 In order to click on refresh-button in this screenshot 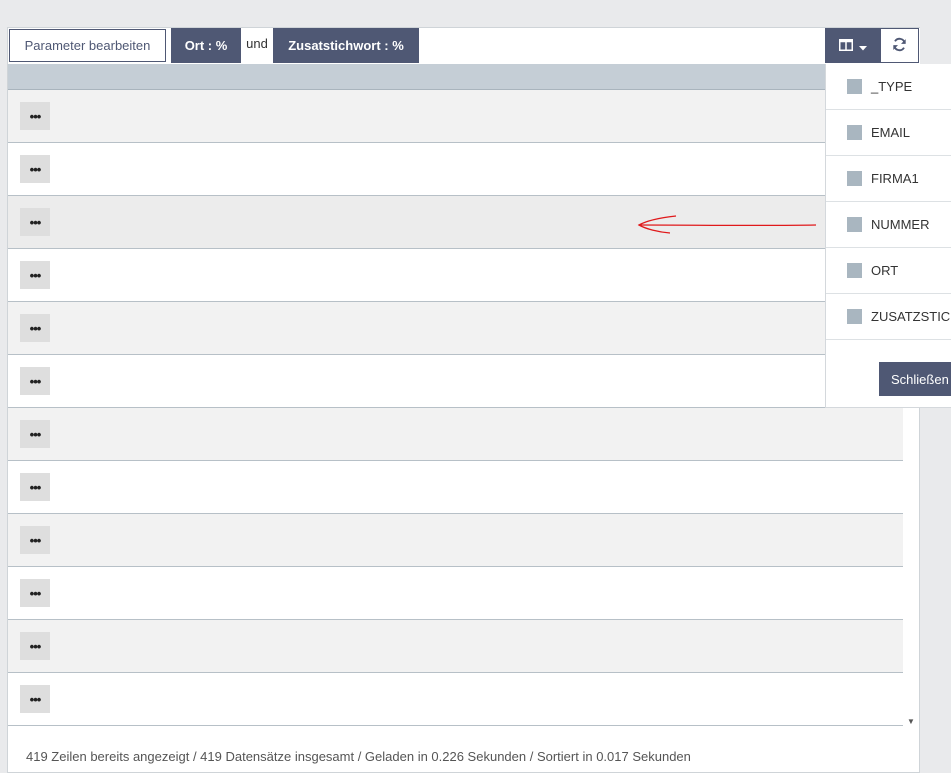, I will do `click(899, 45)`.